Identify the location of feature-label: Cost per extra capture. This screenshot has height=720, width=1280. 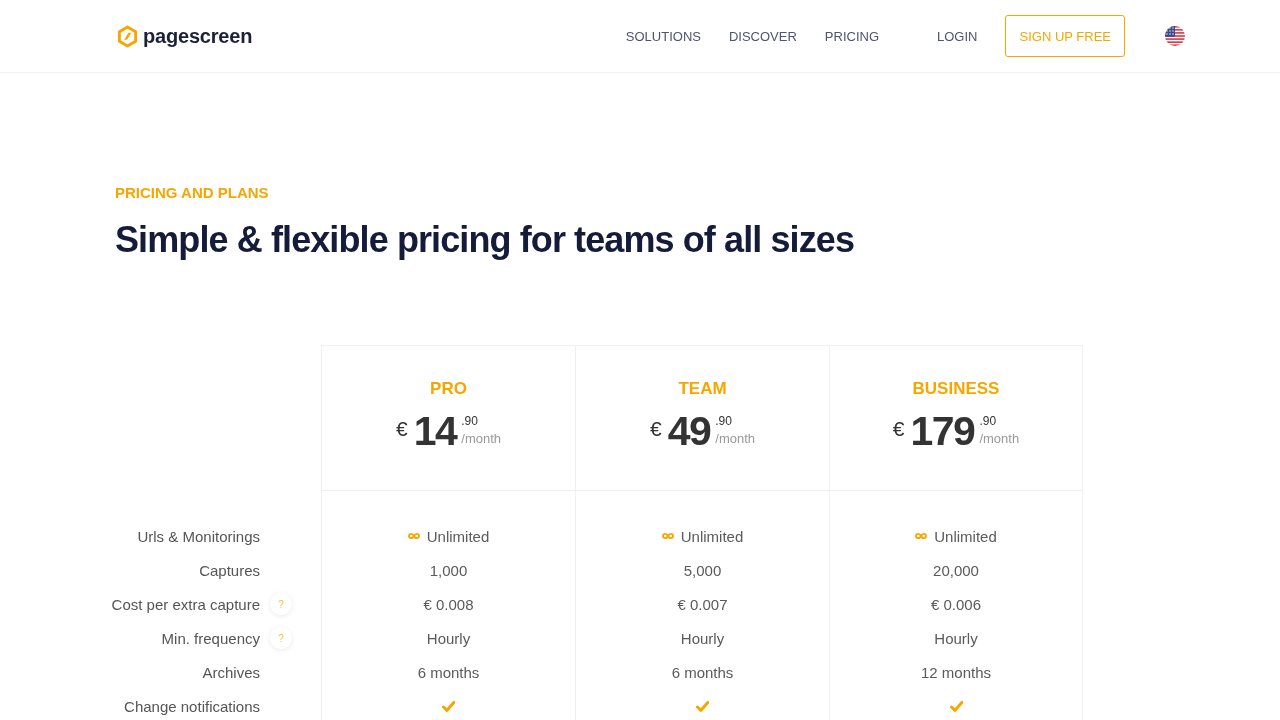
(185, 604).